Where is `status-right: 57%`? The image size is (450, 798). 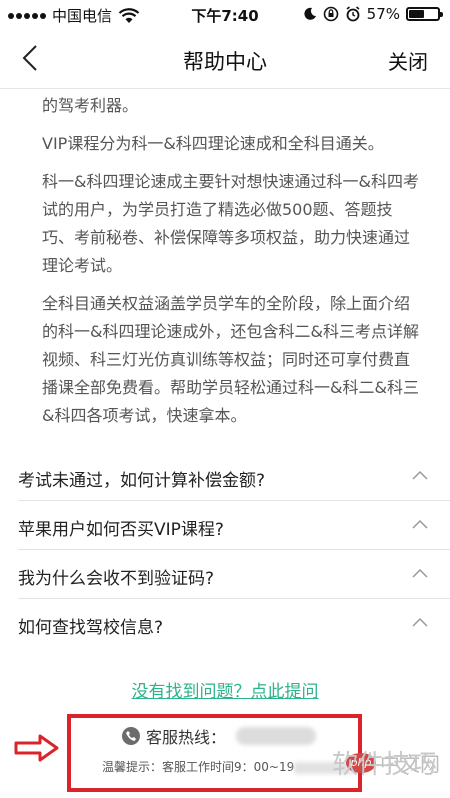
status-right: 57% is located at coordinates (373, 14).